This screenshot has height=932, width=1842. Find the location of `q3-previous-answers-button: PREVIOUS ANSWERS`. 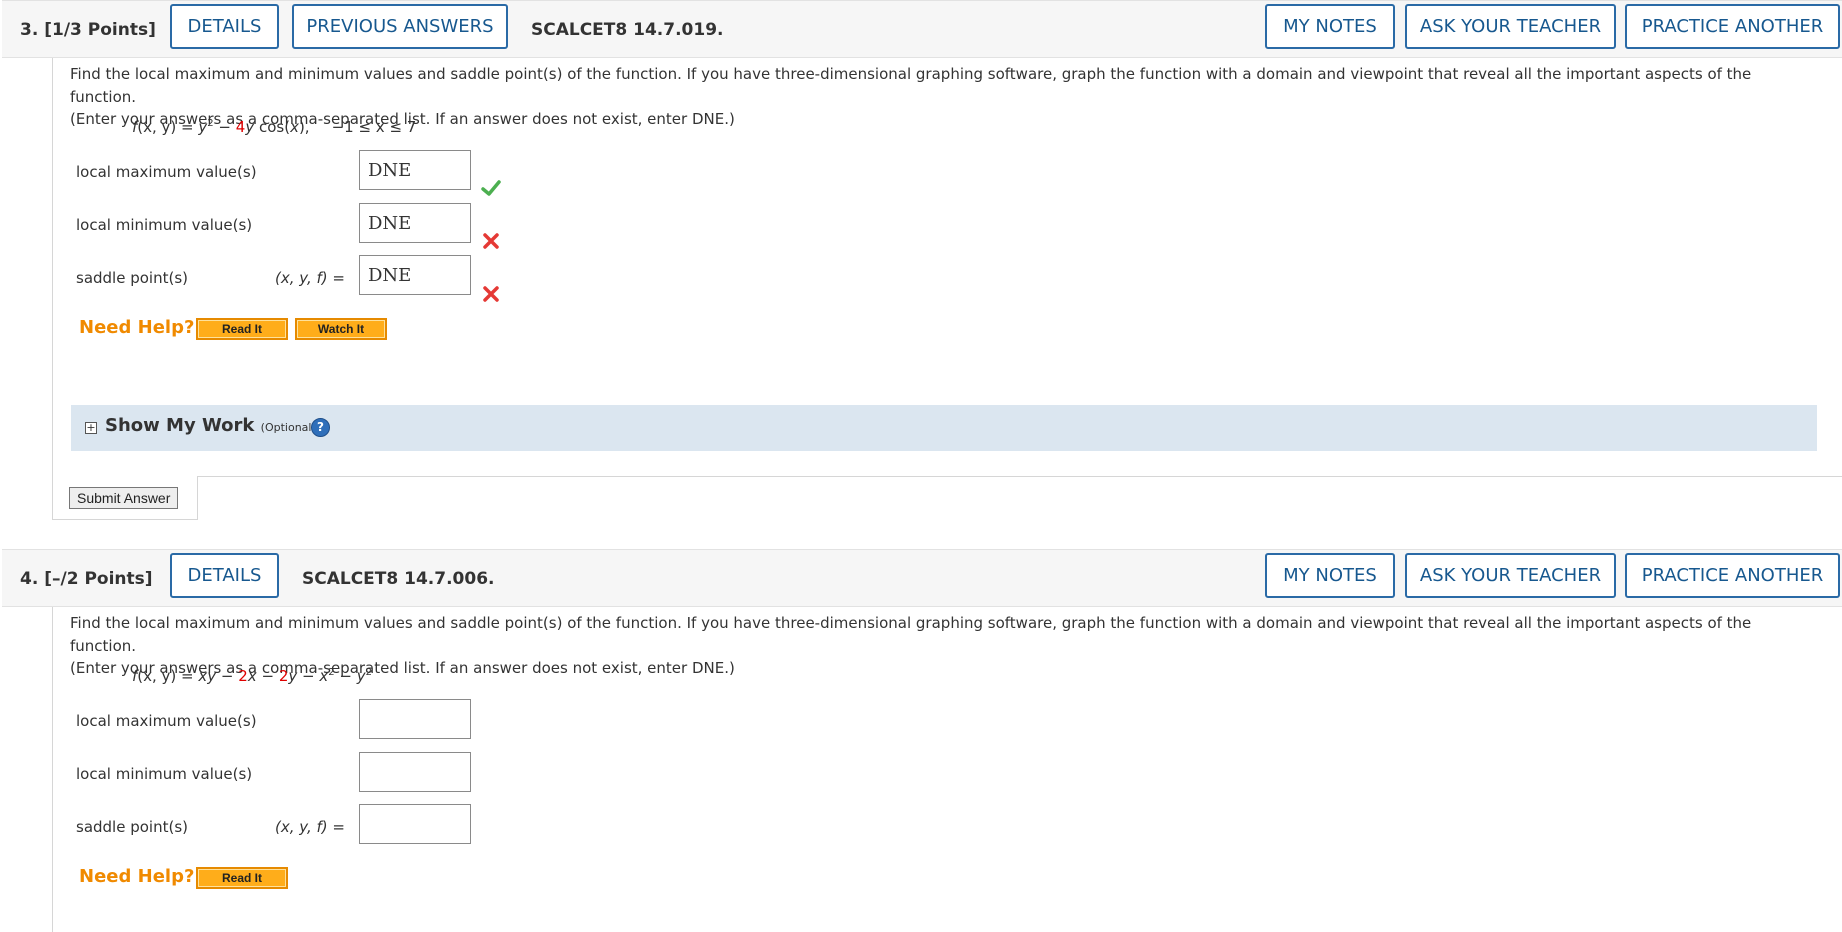

q3-previous-answers-button: PREVIOUS ANSWERS is located at coordinates (400, 26).